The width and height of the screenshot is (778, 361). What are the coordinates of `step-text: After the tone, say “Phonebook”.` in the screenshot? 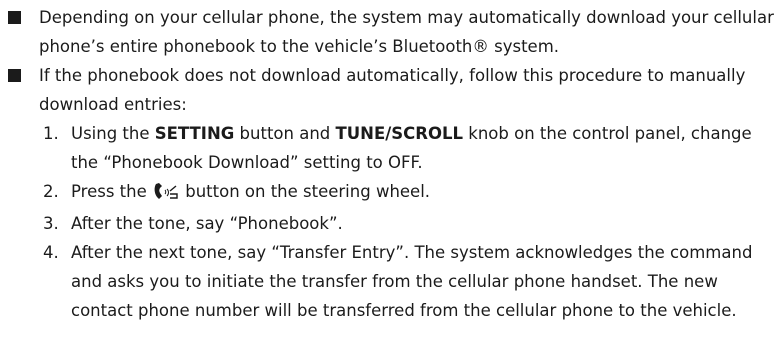 It's located at (207, 223).